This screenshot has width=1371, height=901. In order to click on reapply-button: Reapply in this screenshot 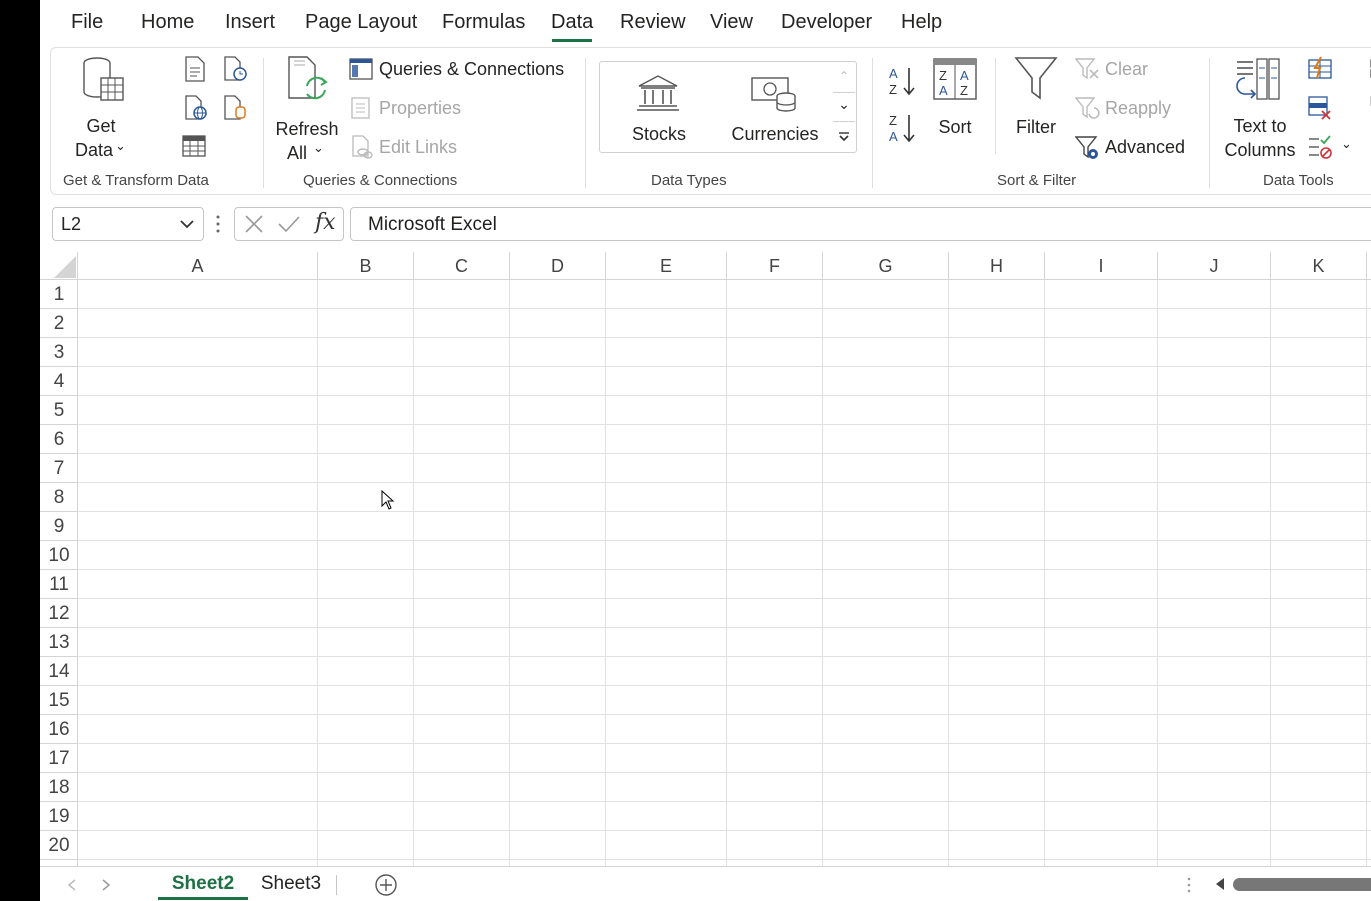, I will do `click(1130, 109)`.